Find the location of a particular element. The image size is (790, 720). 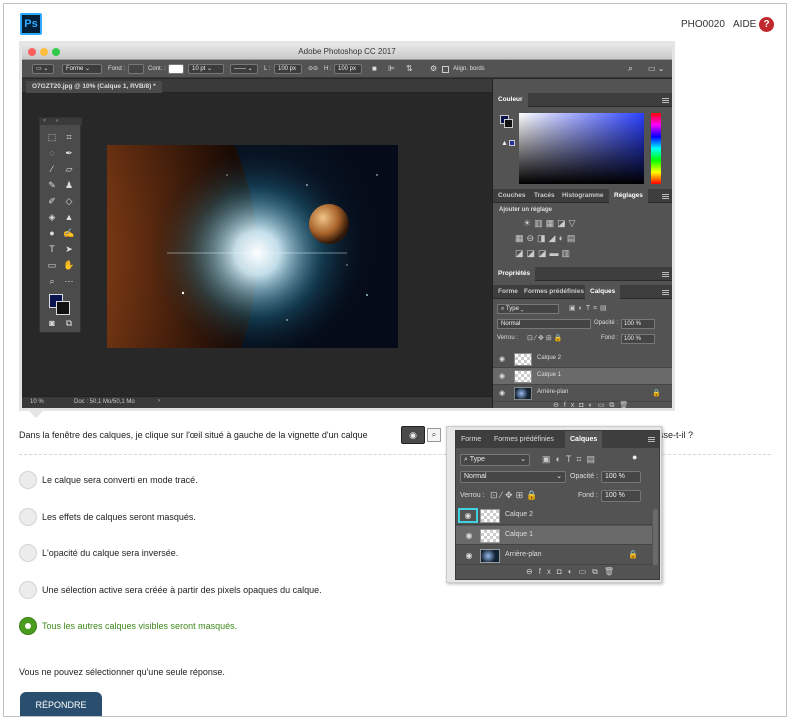

more-tools-icon: ⋯ is located at coordinates (69, 281).